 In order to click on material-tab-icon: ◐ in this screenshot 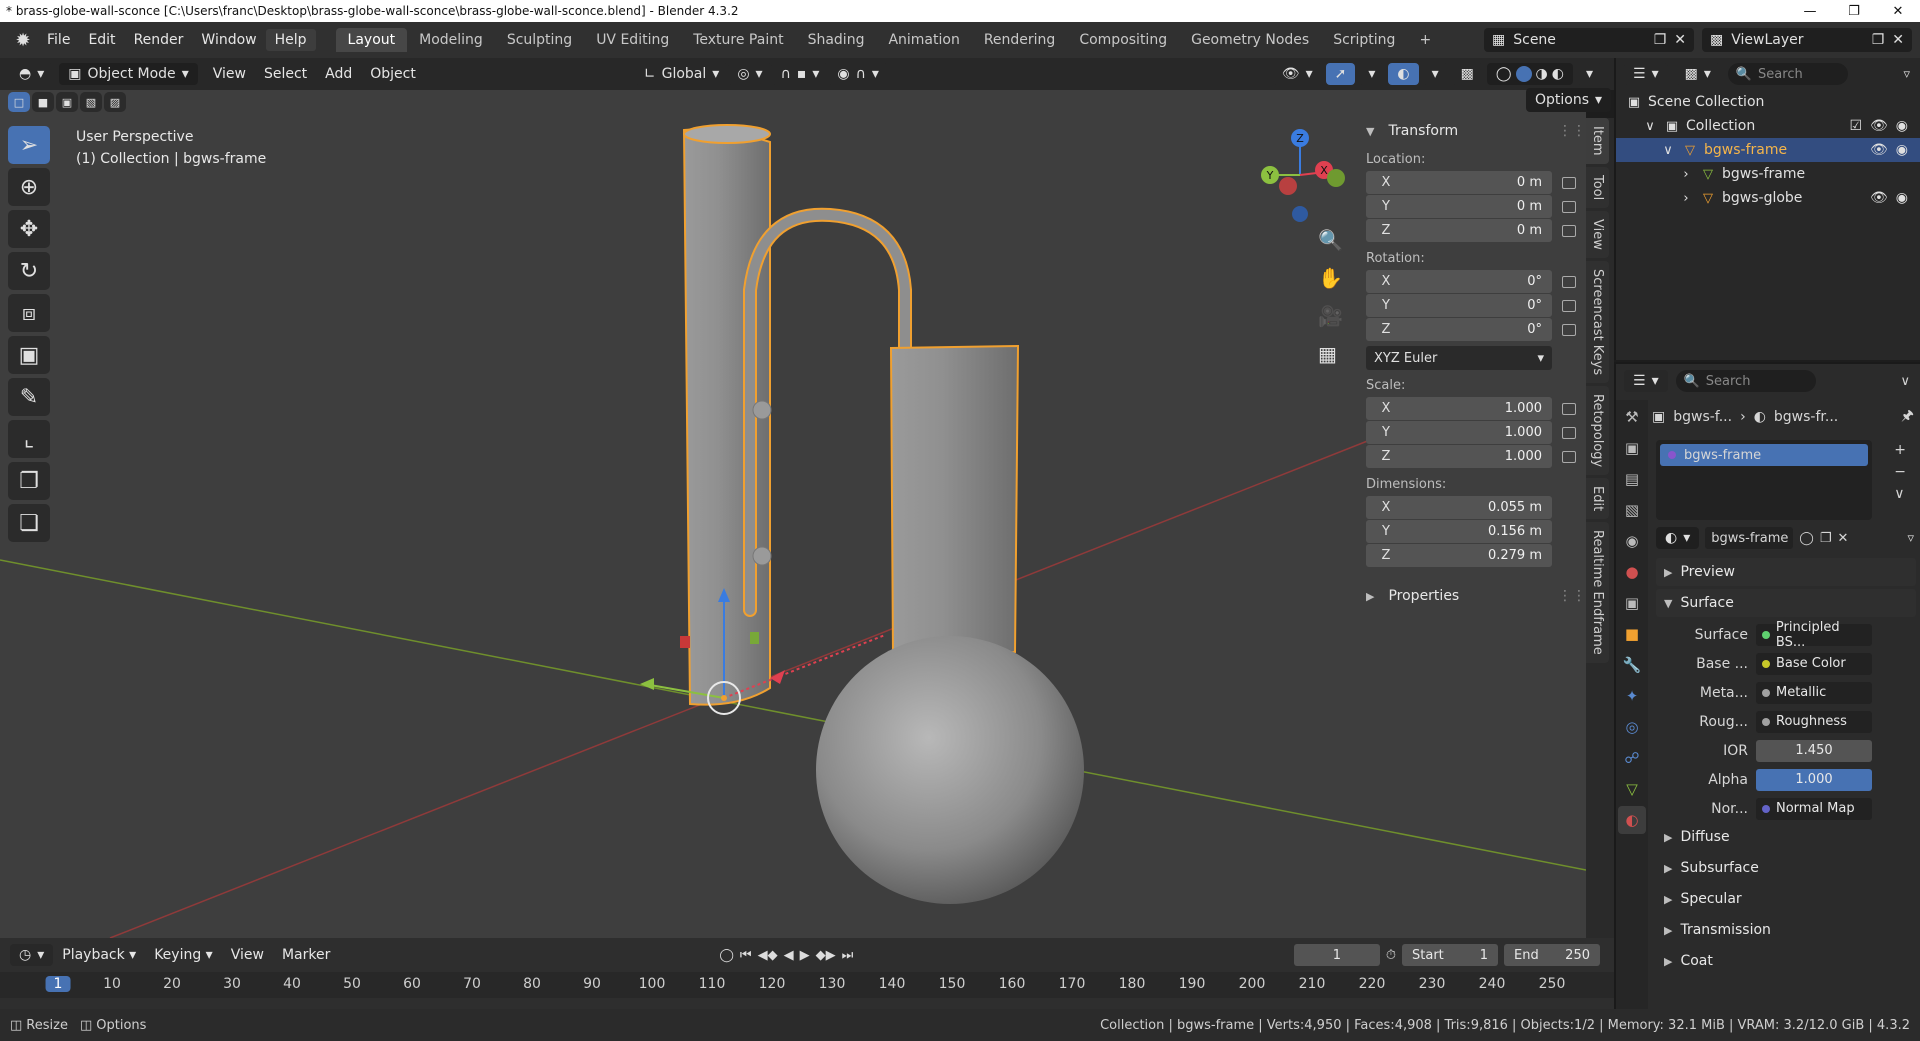, I will do `click(1632, 820)`.